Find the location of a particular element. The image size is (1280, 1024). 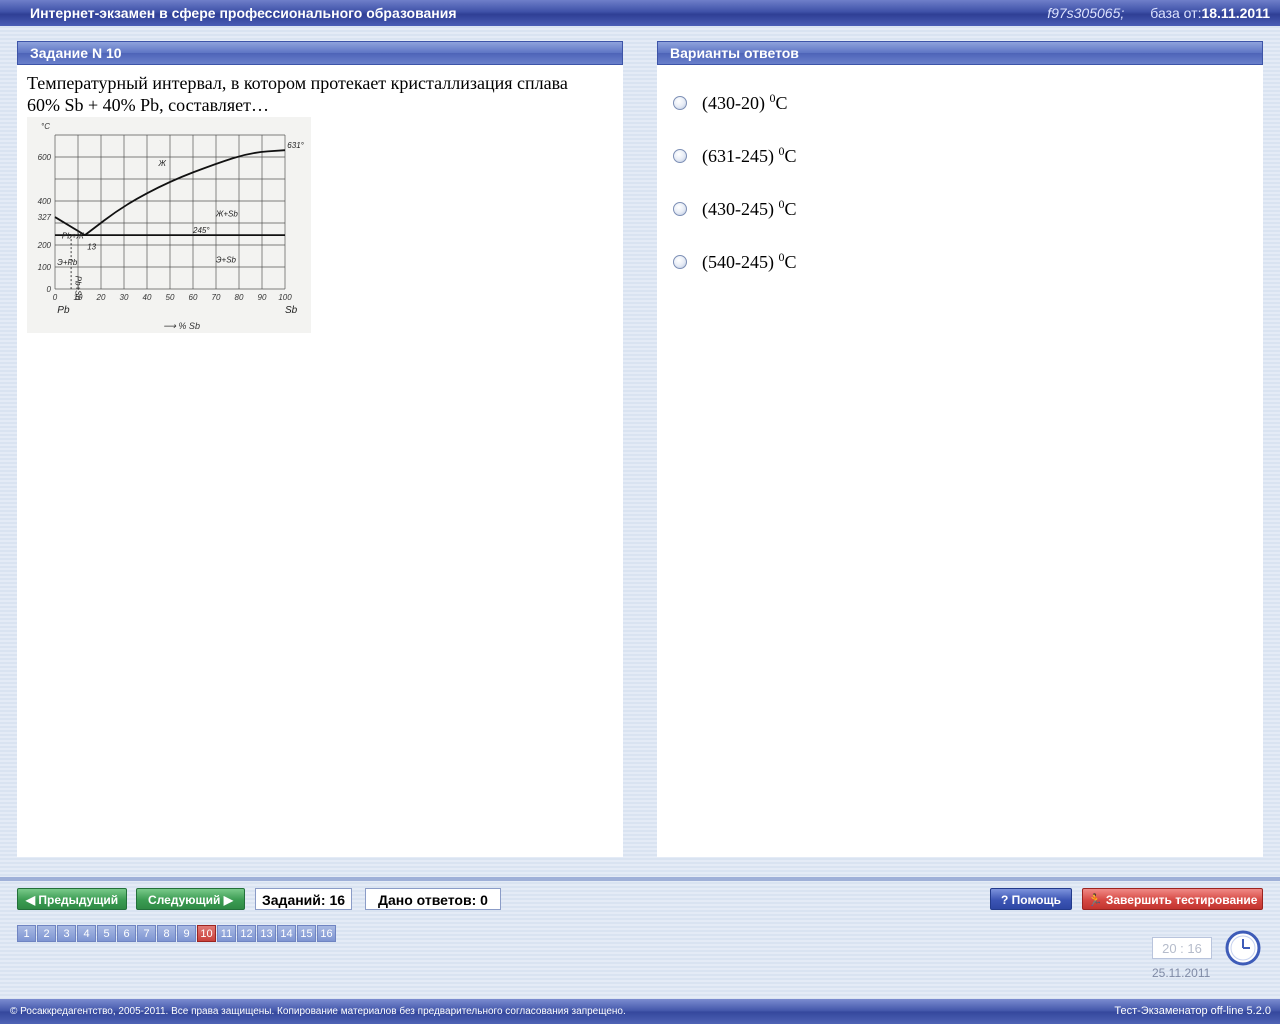

question-icon: ? is located at coordinates (1006, 900).